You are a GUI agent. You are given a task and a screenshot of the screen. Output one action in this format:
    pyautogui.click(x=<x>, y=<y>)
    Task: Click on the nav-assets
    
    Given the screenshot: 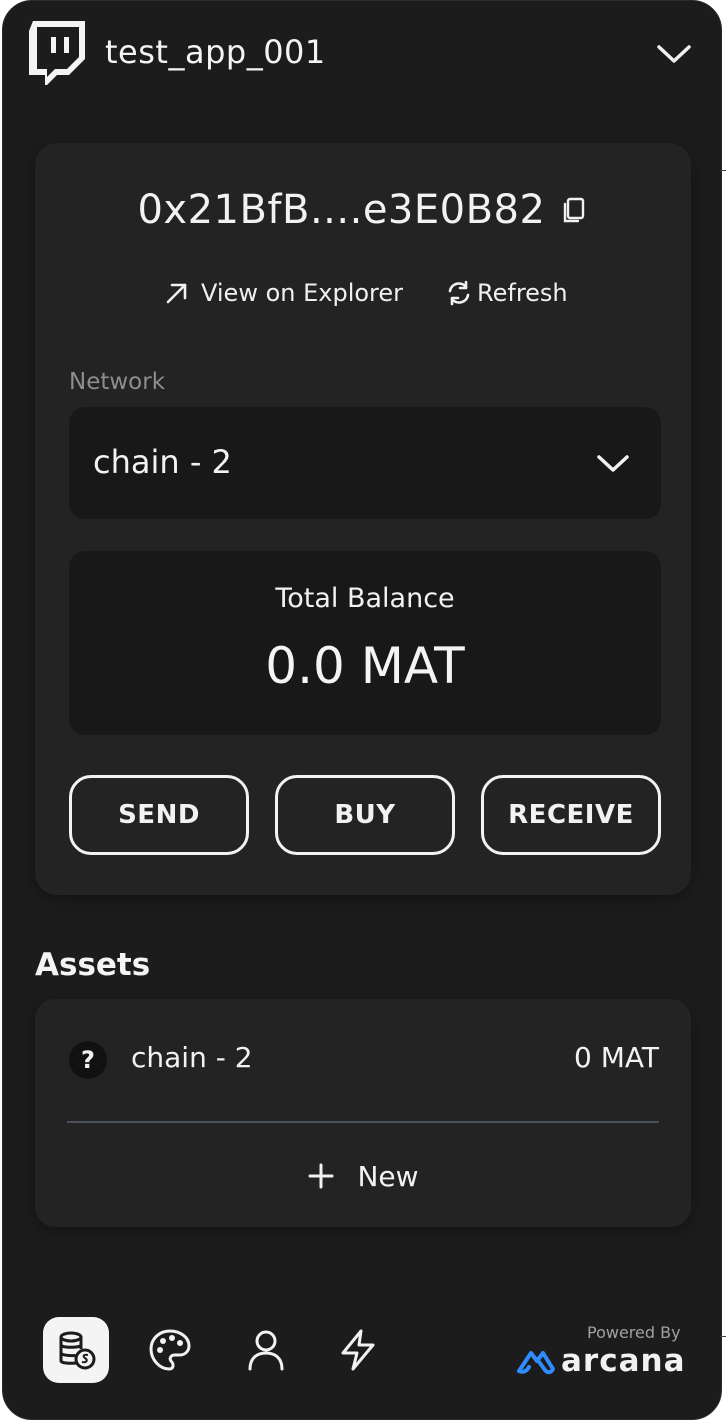 What is the action you would take?
    pyautogui.click(x=76, y=1350)
    